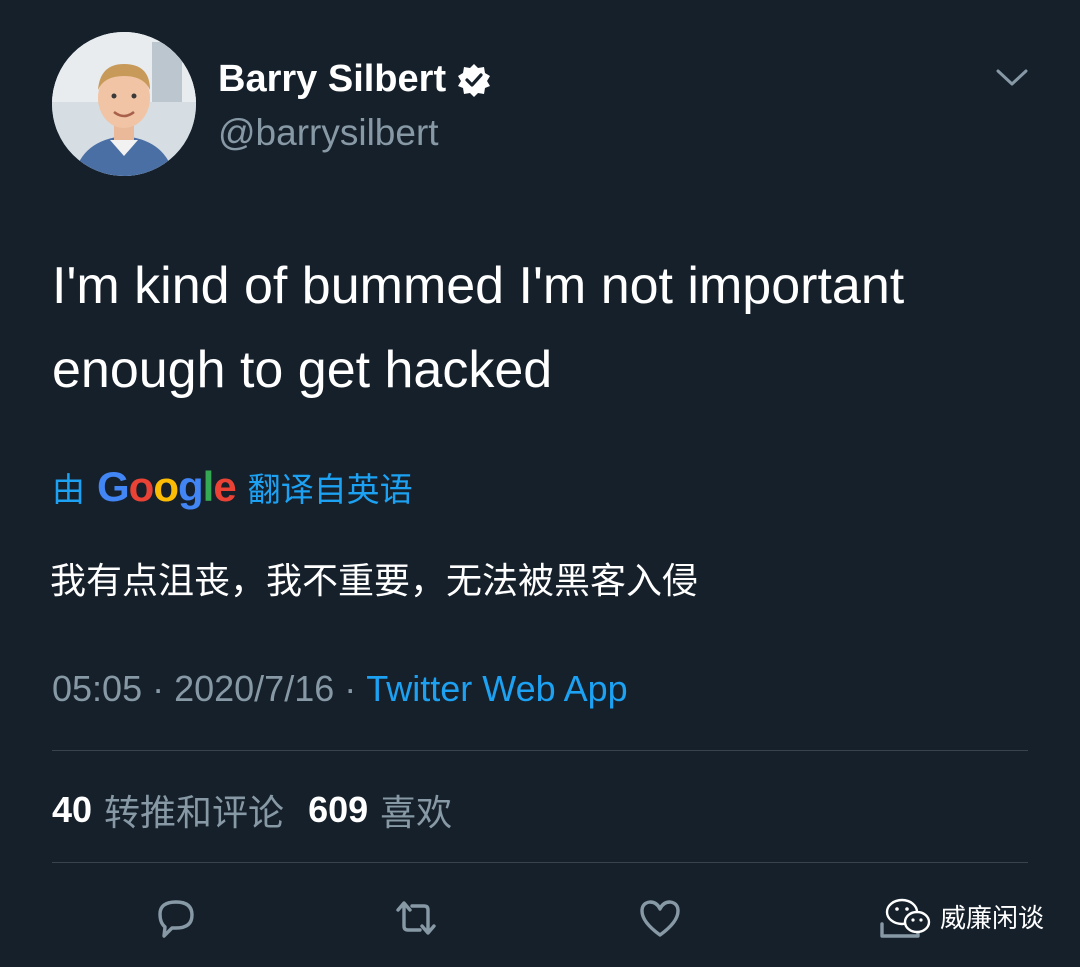 The image size is (1080, 967). What do you see at coordinates (97, 688) in the screenshot?
I see `tweet-time: 05:05` at bounding box center [97, 688].